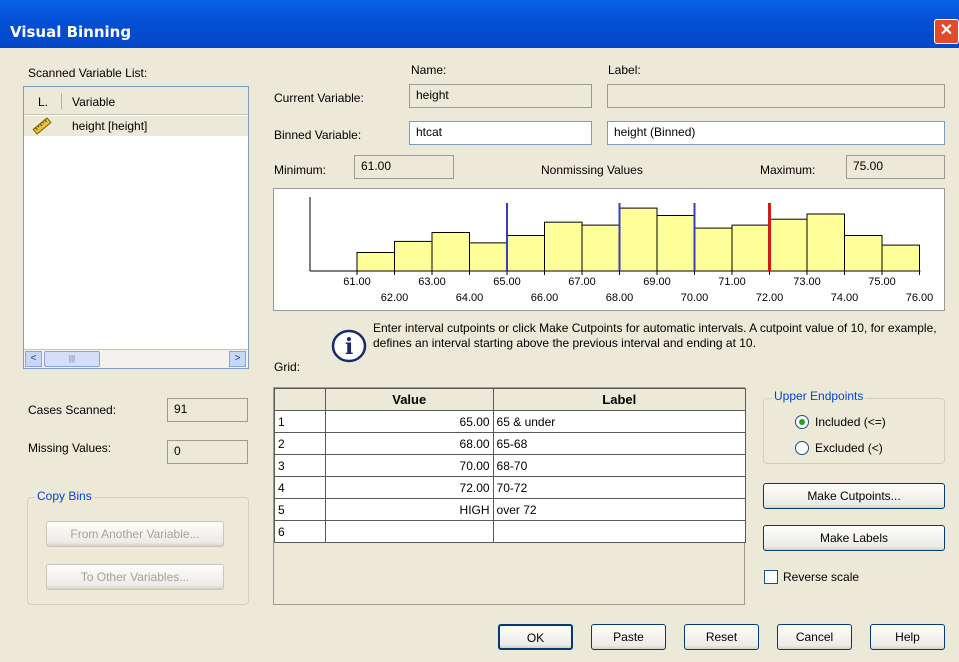 This screenshot has width=959, height=662. Describe the element at coordinates (802, 422) in the screenshot. I see `included-radio` at that location.